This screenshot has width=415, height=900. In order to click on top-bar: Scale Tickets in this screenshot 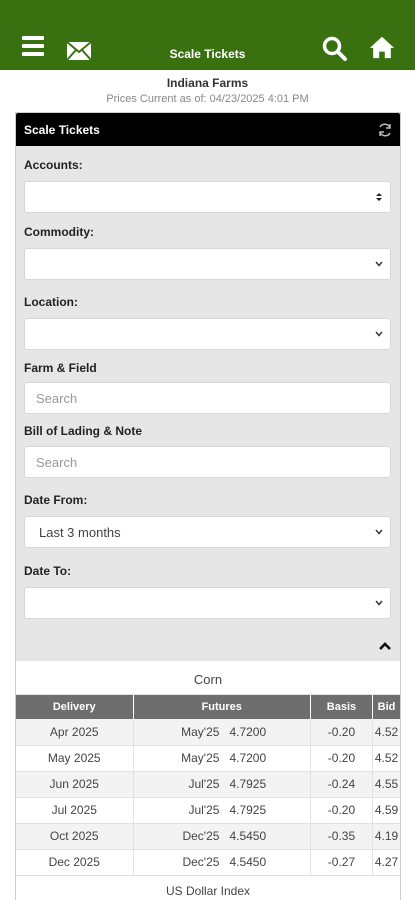, I will do `click(207, 35)`.